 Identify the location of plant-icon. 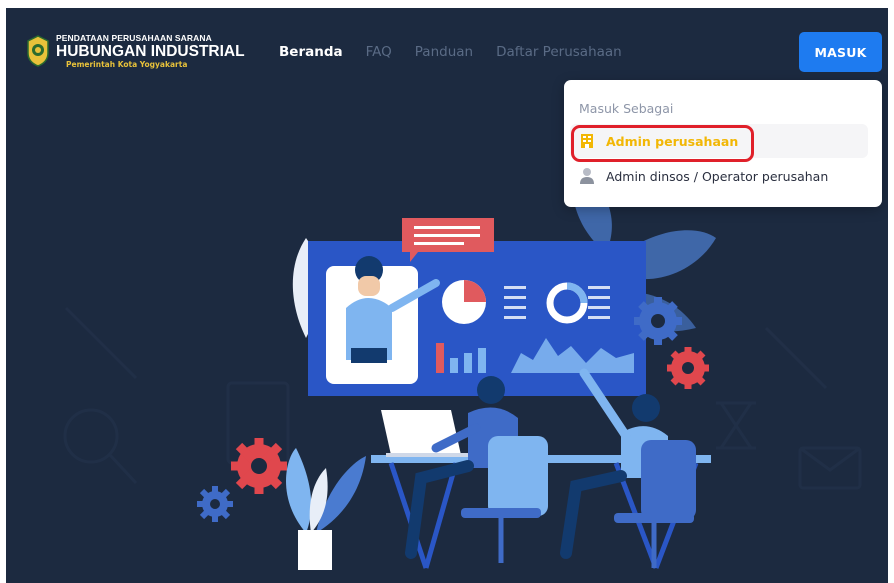
(326, 509).